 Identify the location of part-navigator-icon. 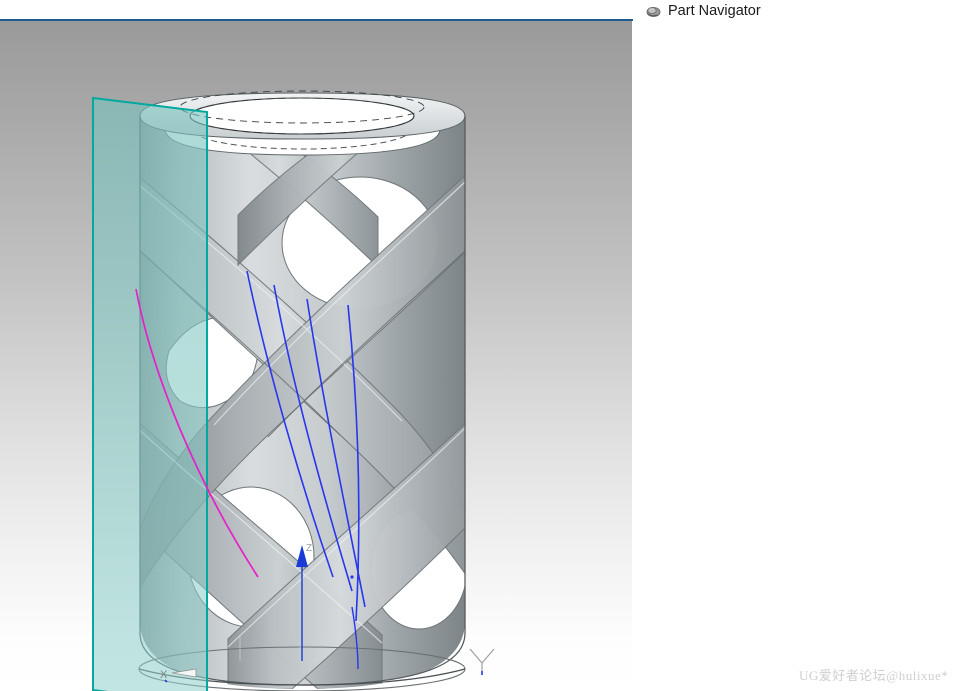
(653, 11).